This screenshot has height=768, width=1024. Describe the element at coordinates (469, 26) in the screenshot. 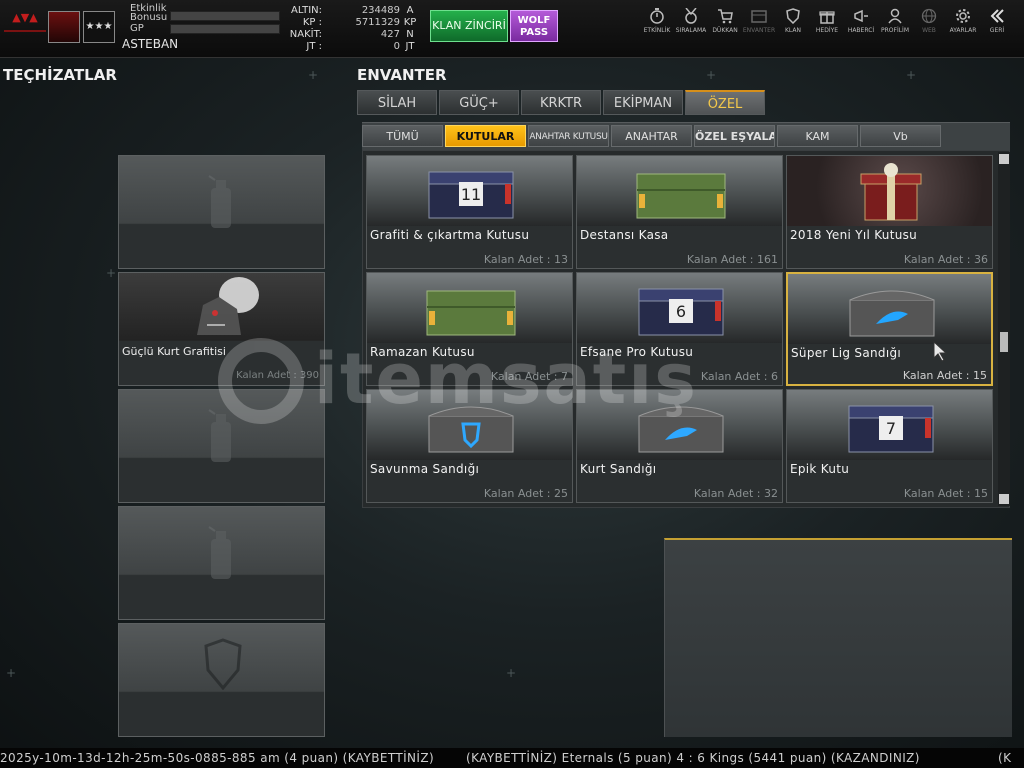

I see `klan-chain-button: KLAN ZİNCİRİ` at that location.